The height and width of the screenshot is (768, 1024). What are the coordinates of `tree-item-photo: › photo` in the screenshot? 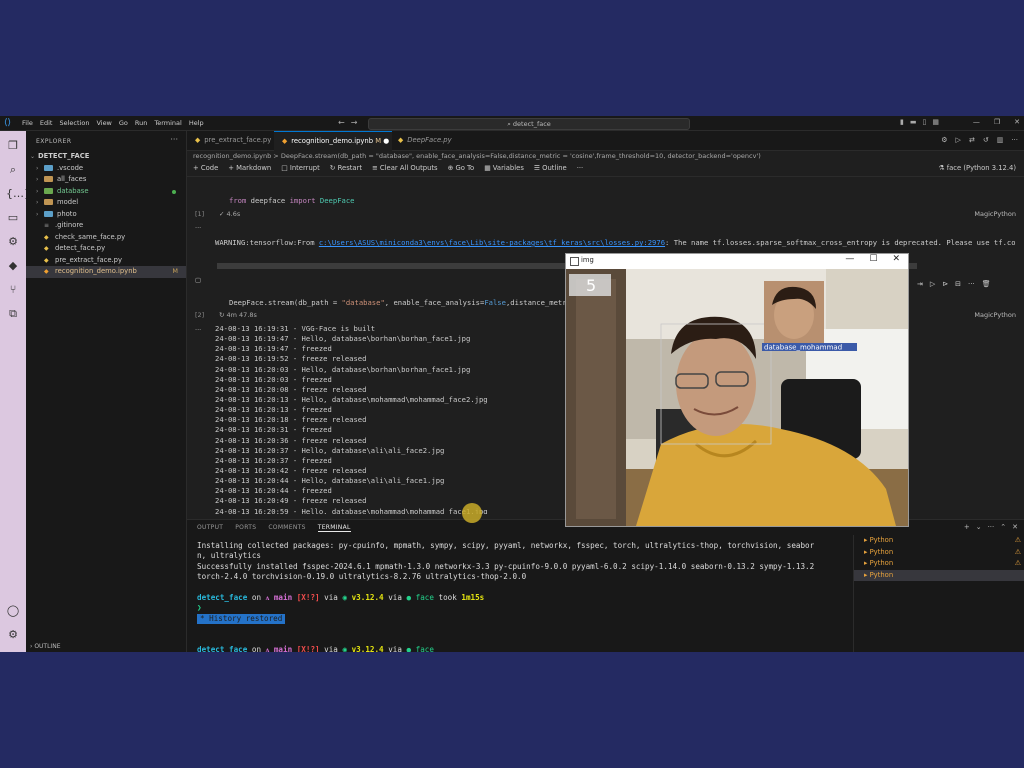 It's located at (106, 215).